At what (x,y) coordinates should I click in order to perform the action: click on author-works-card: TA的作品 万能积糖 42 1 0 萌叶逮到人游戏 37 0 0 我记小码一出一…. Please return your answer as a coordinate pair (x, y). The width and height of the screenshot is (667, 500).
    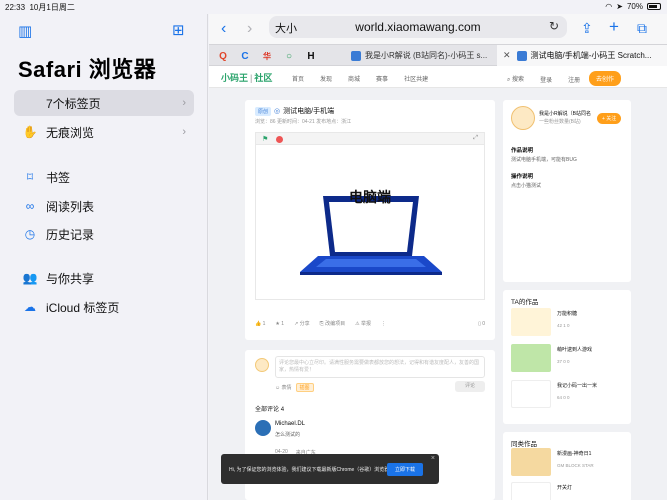
    Looking at the image, I should click on (567, 357).